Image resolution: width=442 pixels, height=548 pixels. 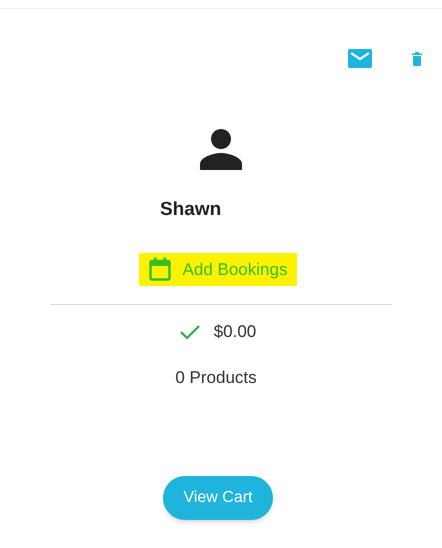 What do you see at coordinates (417, 59) in the screenshot?
I see `trash-icon` at bounding box center [417, 59].